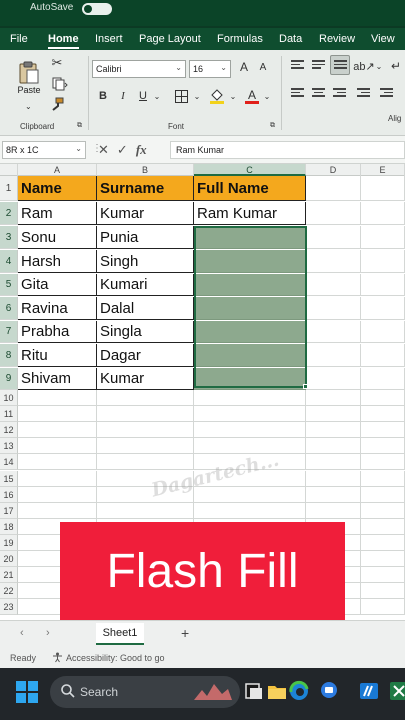  I want to click on font-name-select: Calibri ⌄, so click(139, 69).